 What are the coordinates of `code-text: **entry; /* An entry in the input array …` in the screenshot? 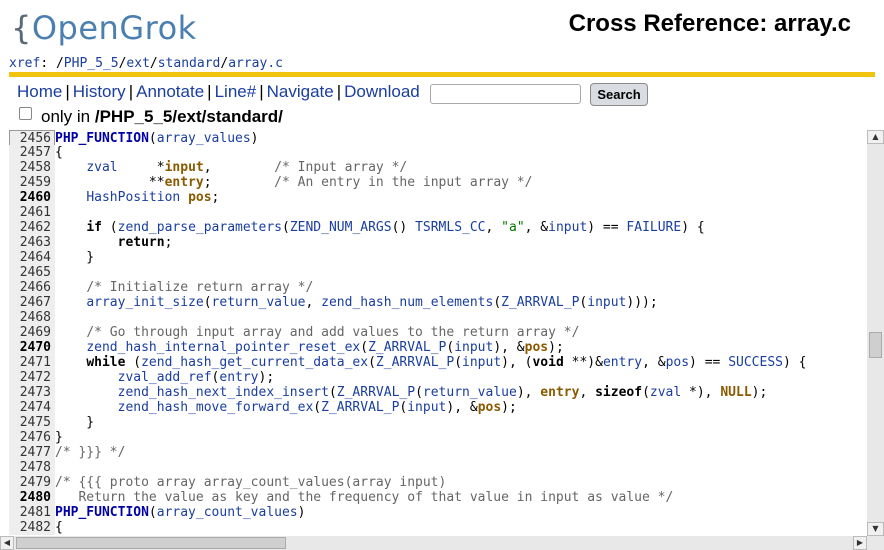 It's located at (294, 182).